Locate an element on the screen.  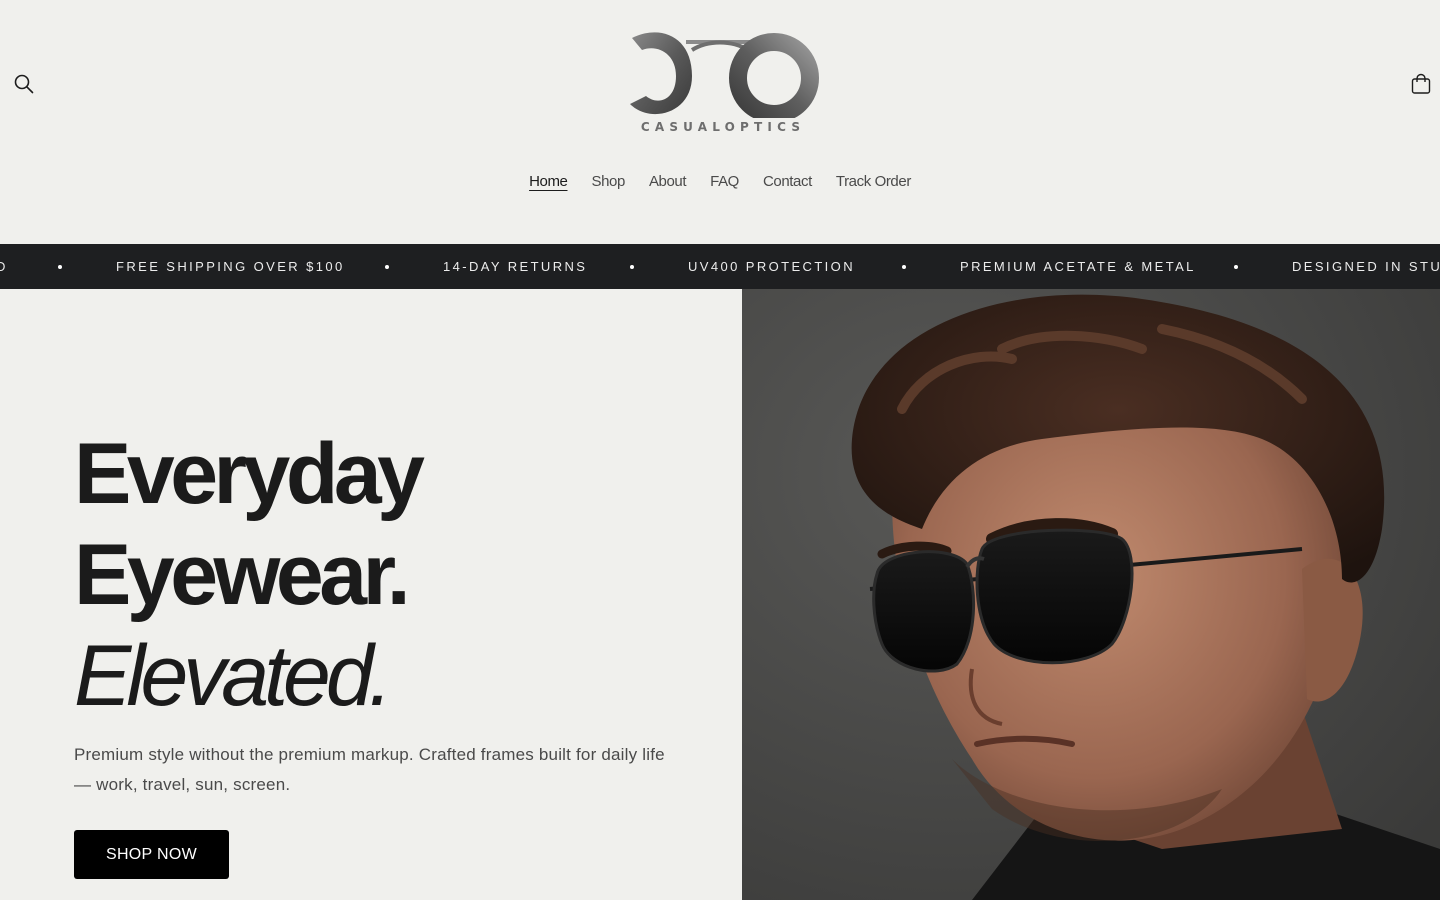
cart-button is located at coordinates (1421, 84).